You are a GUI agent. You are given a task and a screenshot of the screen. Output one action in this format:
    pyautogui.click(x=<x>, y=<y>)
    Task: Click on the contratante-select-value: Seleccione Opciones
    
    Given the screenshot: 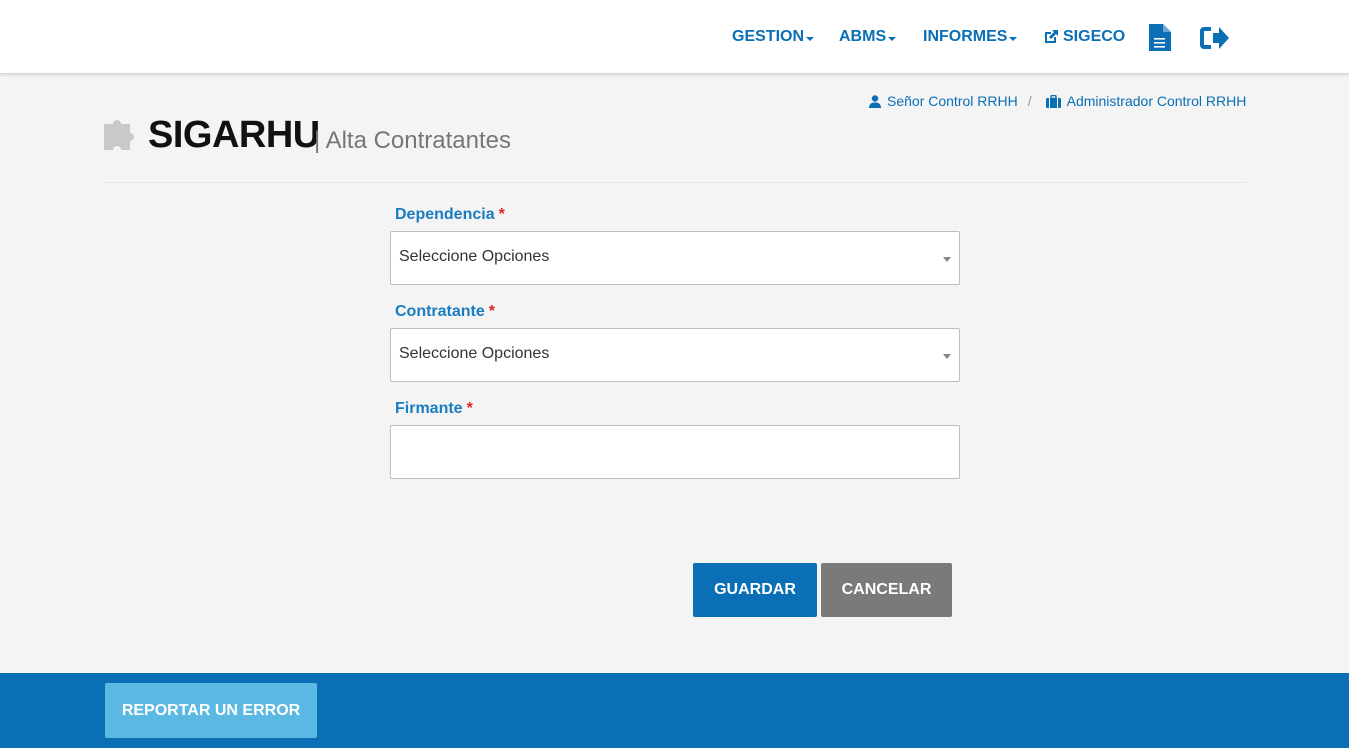 What is the action you would take?
    pyautogui.click(x=474, y=353)
    